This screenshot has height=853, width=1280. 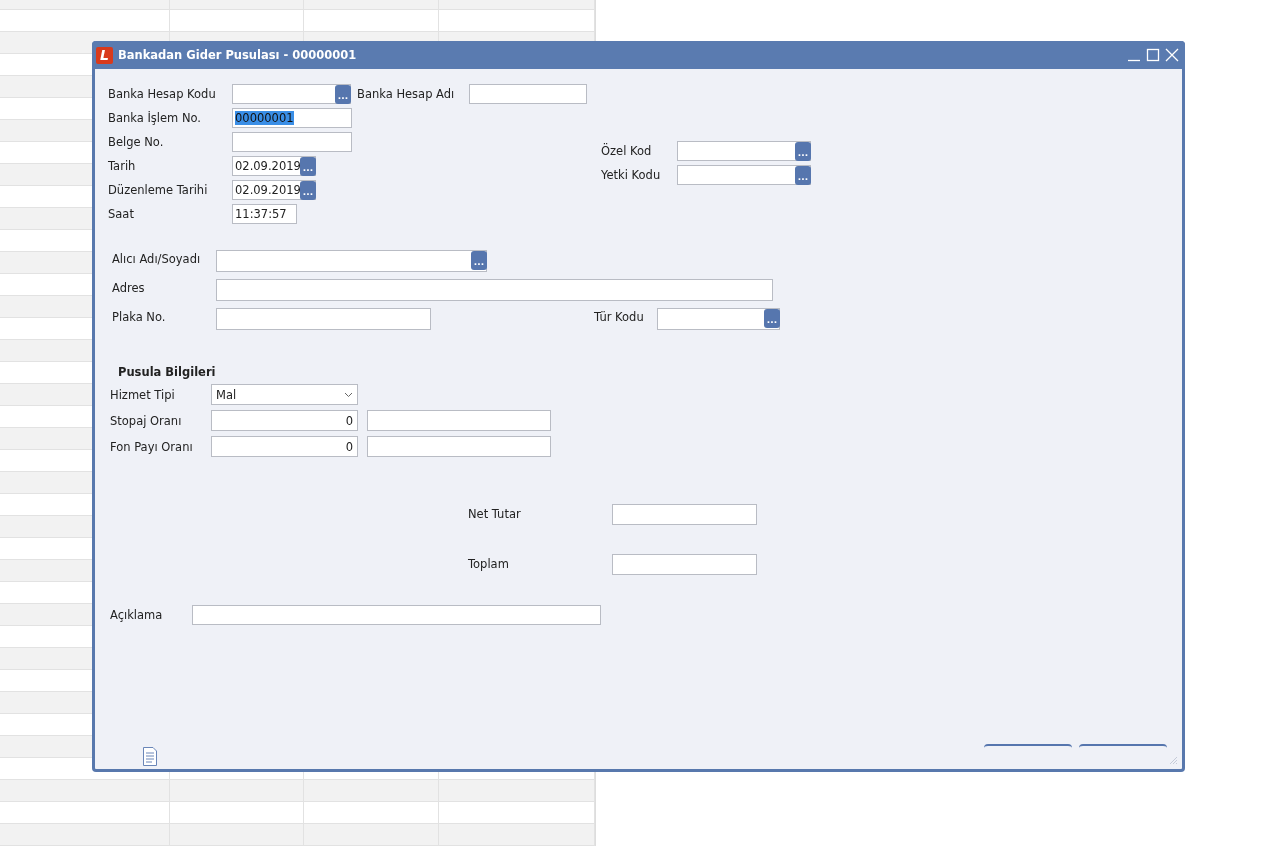 What do you see at coordinates (162, 94) in the screenshot?
I see `field-label: Banka Hesap Kodu` at bounding box center [162, 94].